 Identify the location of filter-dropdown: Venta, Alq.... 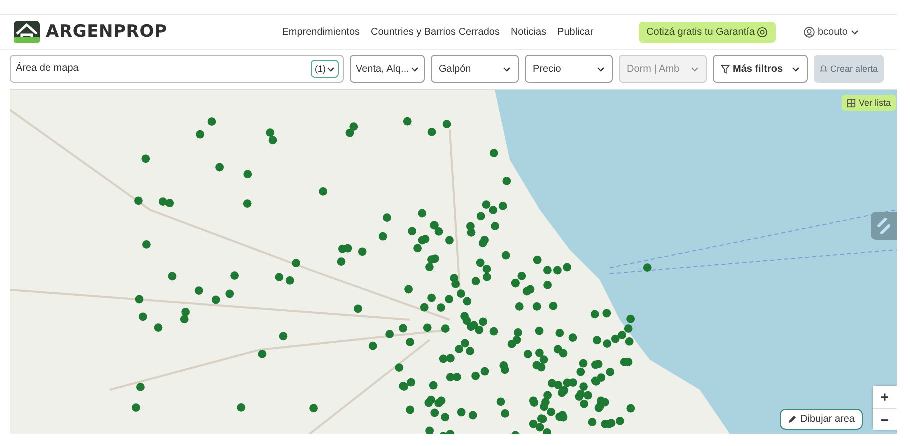
(387, 69).